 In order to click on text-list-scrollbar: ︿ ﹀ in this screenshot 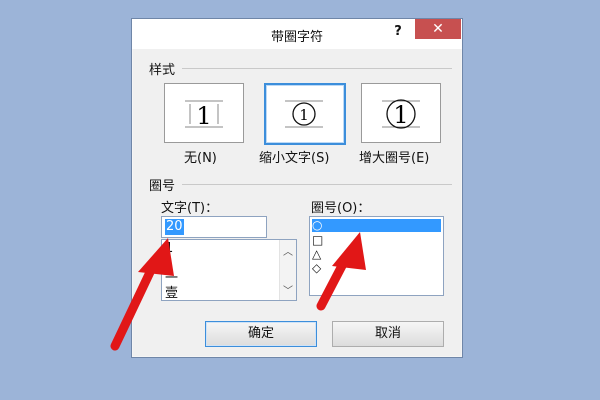, I will do `click(287, 270)`.